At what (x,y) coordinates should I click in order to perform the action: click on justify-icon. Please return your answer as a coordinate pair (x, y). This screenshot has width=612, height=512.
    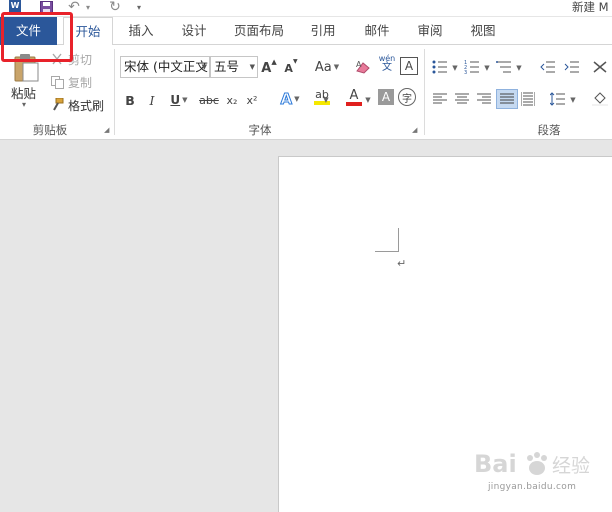
    Looking at the image, I should click on (507, 98).